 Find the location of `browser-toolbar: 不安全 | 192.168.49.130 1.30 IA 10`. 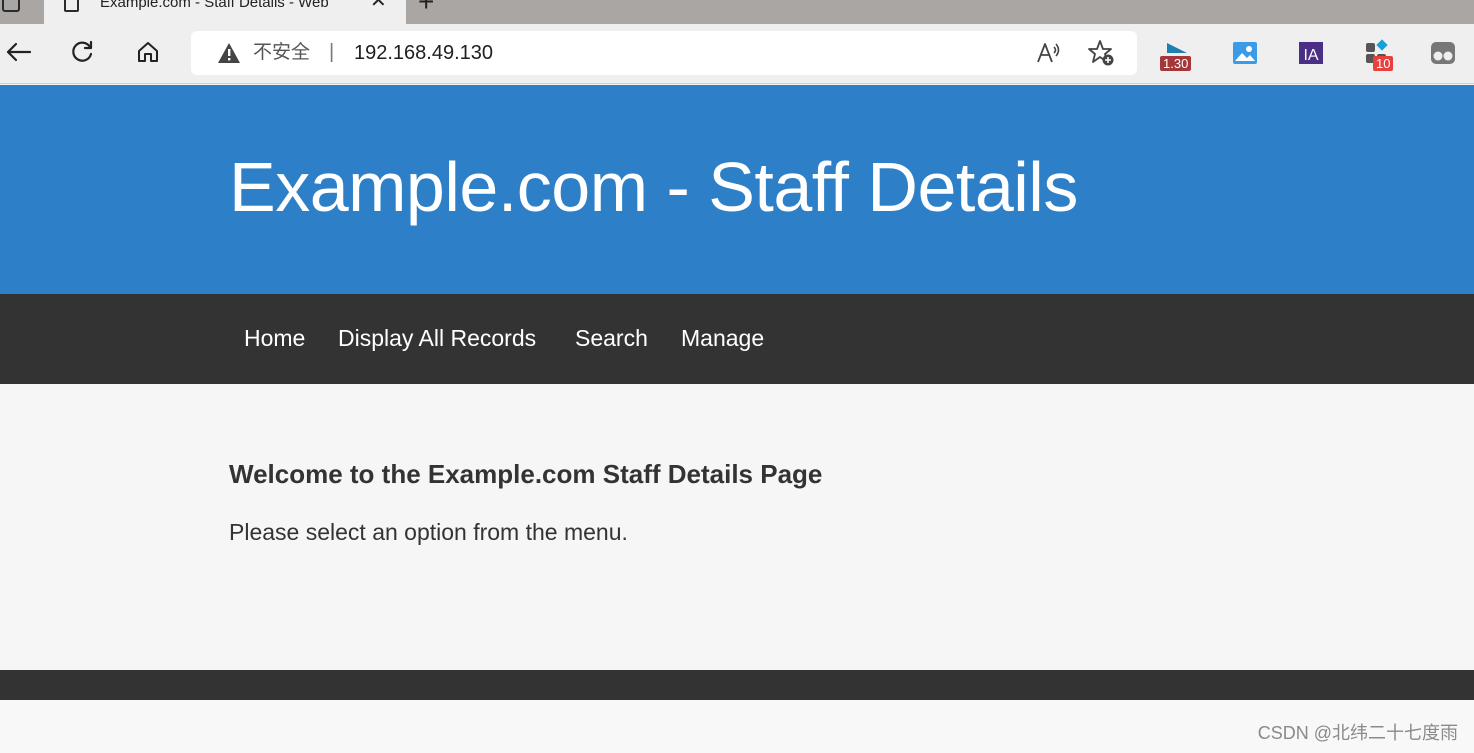

browser-toolbar: 不安全 | 192.168.49.130 1.30 IA 10 is located at coordinates (737, 54).